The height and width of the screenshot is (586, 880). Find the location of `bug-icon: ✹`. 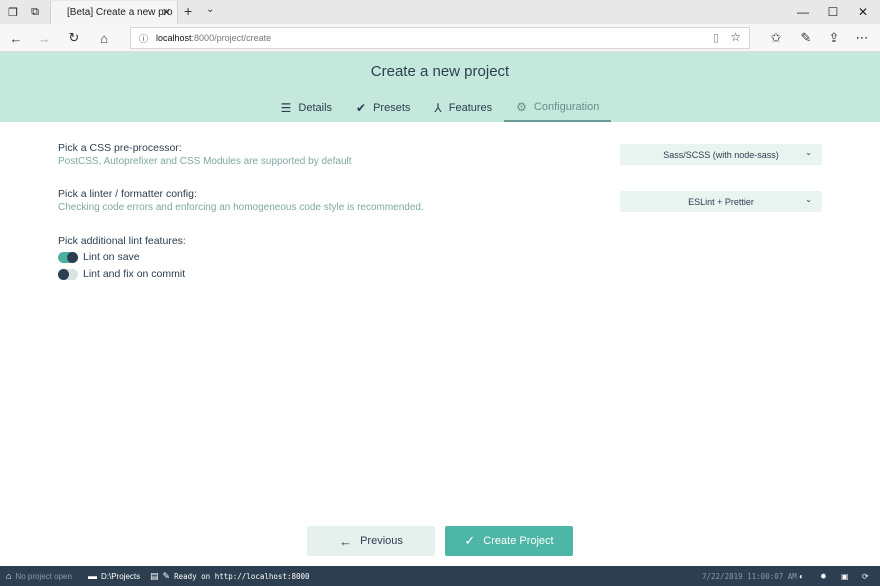

bug-icon: ✹ is located at coordinates (823, 576).